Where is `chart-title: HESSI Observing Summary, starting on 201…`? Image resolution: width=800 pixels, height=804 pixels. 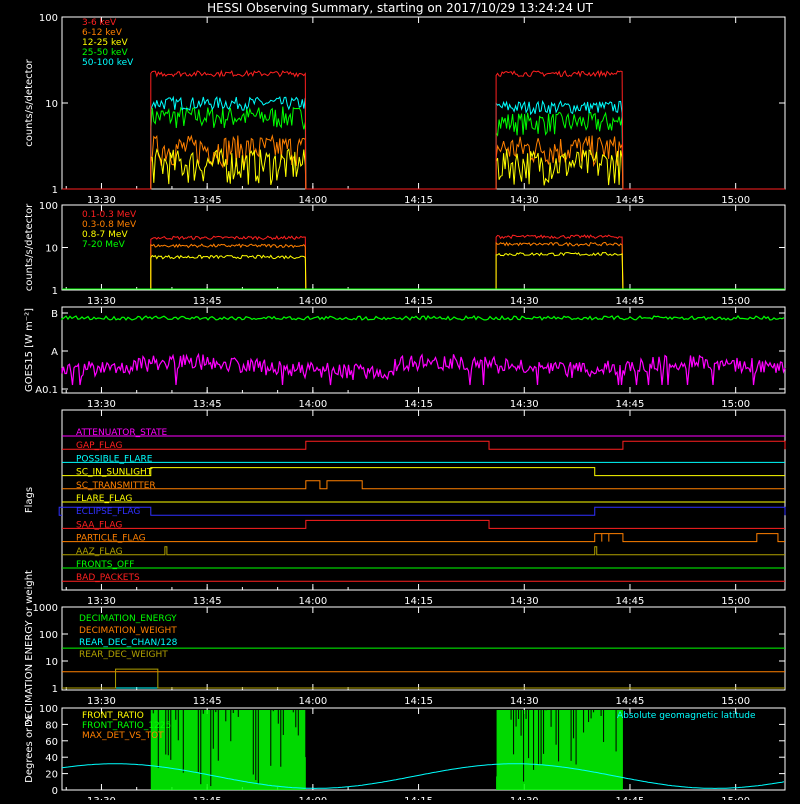
chart-title: HESSI Observing Summary, starting on 201… is located at coordinates (400, 8).